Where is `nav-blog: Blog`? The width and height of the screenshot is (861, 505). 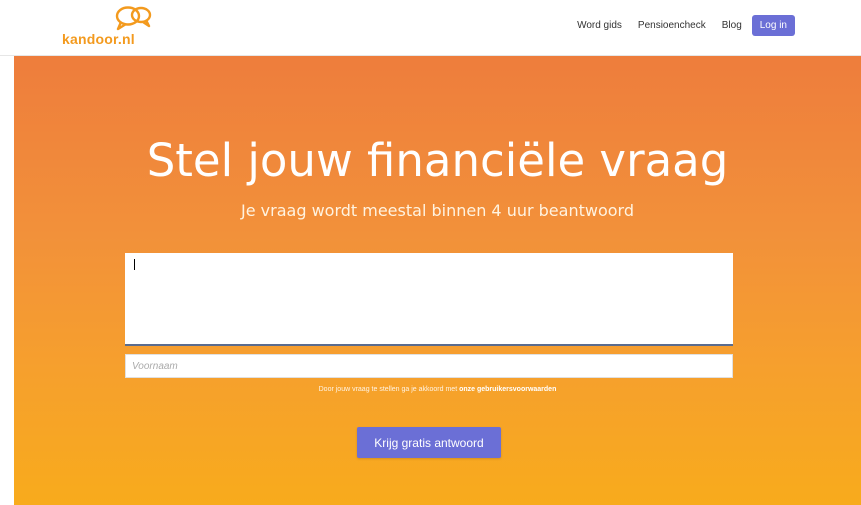 nav-blog: Blog is located at coordinates (732, 25).